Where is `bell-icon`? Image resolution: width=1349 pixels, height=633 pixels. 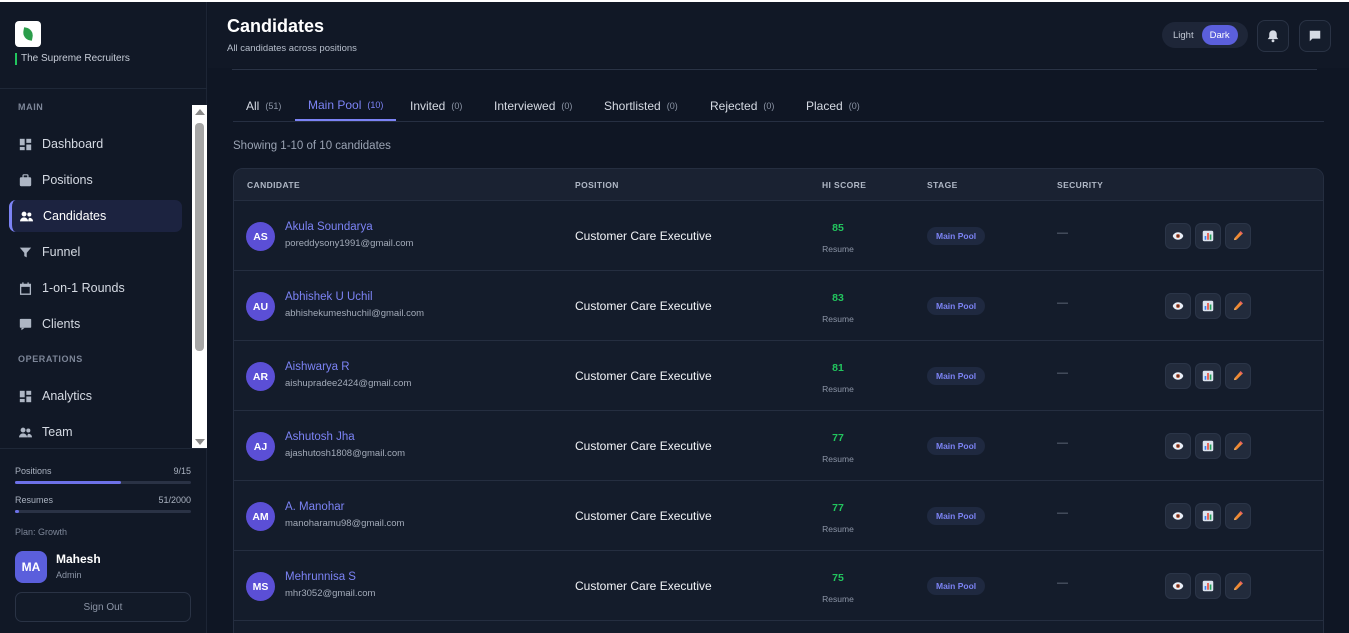 bell-icon is located at coordinates (1273, 36).